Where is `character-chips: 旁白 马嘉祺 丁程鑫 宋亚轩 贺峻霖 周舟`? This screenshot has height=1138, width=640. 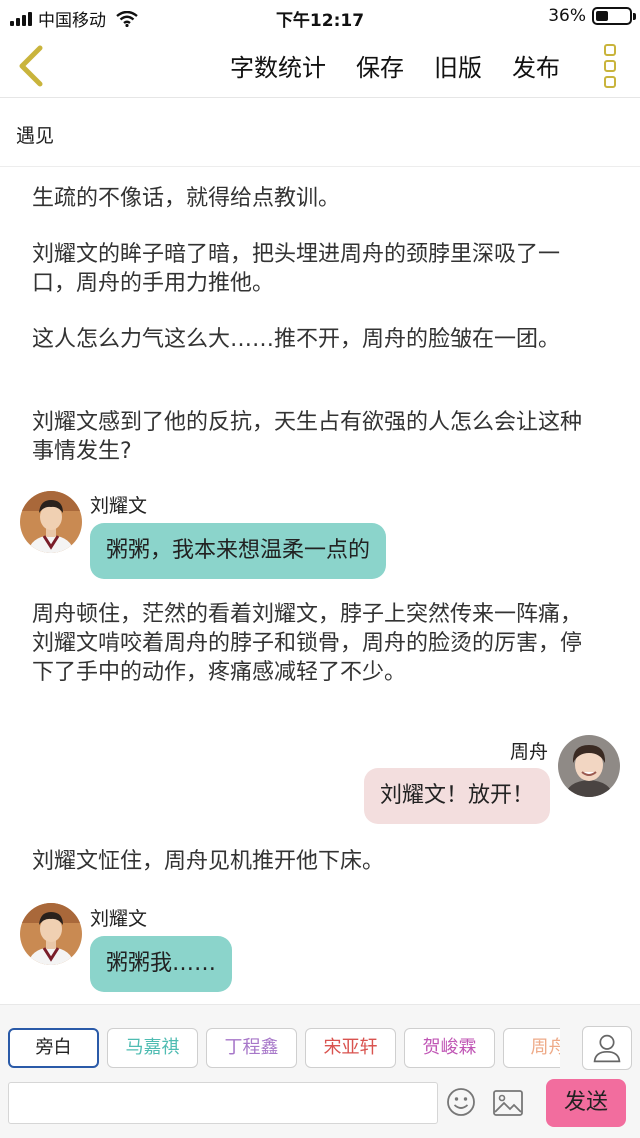
character-chips: 旁白 马嘉祺 丁程鑫 宋亚轩 贺峻霖 周舟 is located at coordinates (284, 1048).